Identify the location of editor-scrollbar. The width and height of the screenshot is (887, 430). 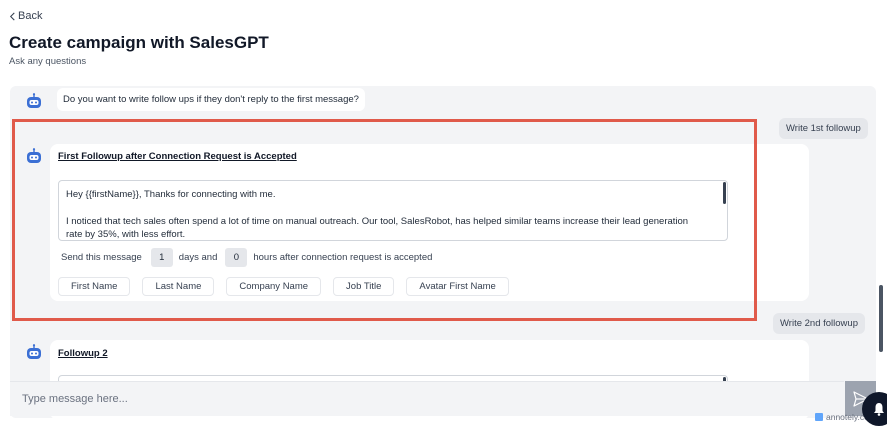
(724, 193).